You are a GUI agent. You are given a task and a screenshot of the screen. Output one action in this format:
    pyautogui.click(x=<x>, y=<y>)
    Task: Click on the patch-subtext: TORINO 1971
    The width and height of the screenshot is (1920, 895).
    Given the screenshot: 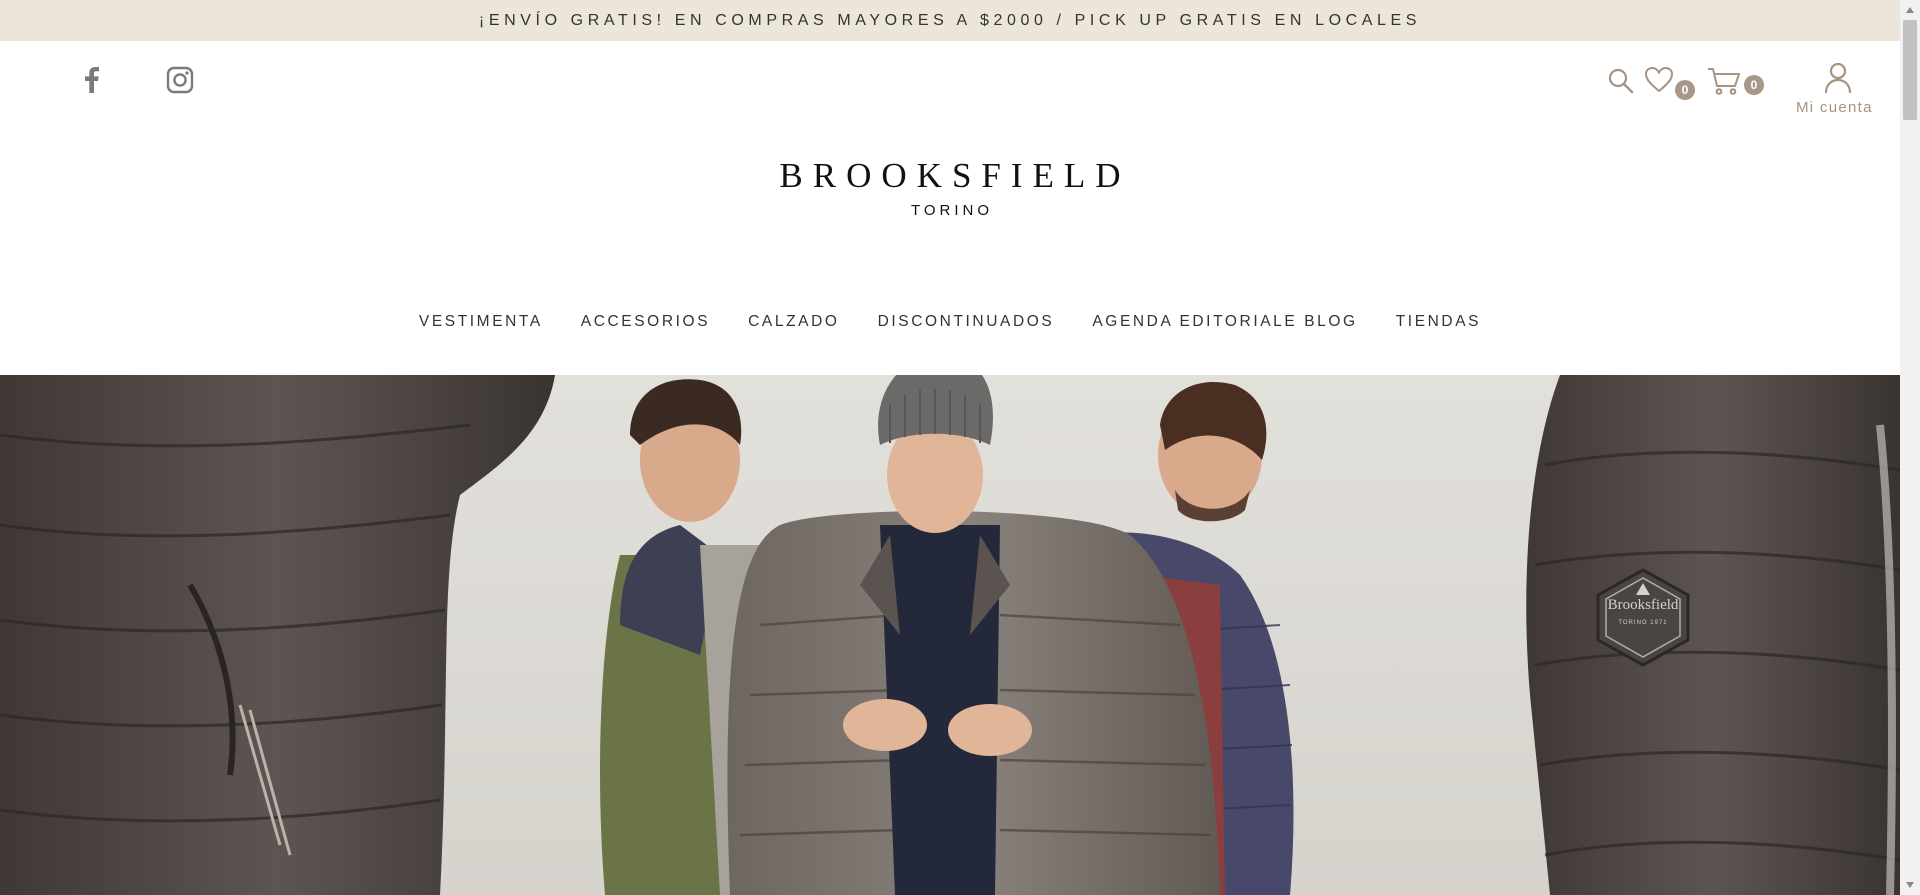 What is the action you would take?
    pyautogui.click(x=1642, y=623)
    